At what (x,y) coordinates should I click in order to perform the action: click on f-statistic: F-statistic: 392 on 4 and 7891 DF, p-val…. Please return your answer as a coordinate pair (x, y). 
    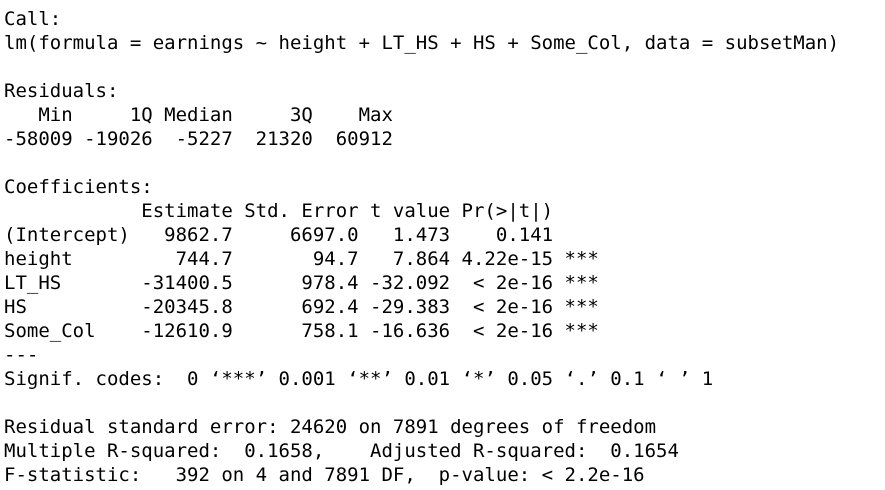
    Looking at the image, I should click on (324, 475).